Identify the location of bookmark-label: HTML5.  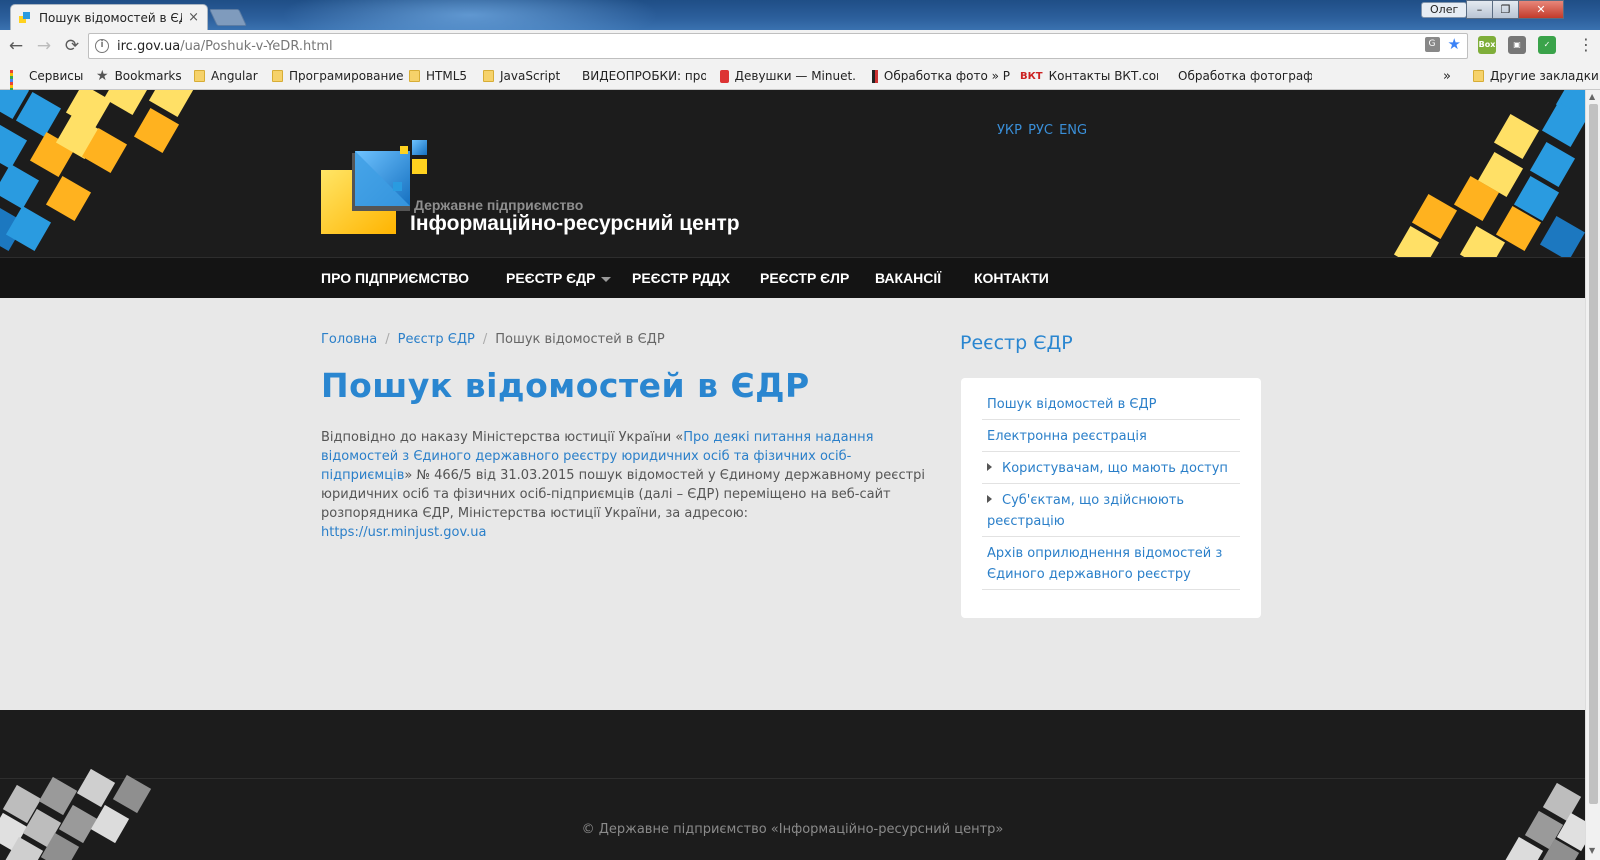
(447, 76).